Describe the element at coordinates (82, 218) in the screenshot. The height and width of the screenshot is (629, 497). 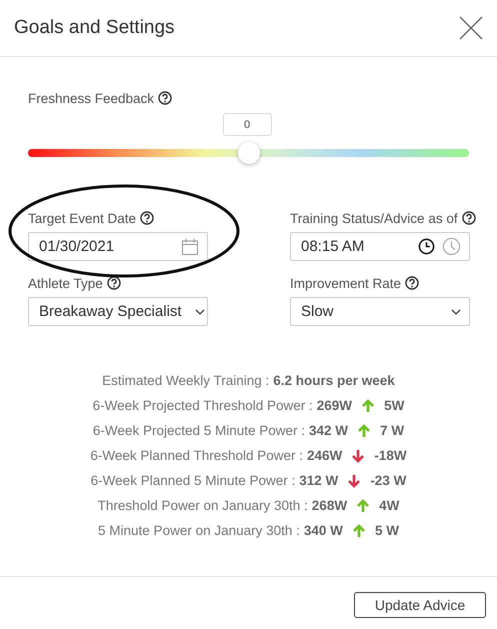
I see `field-label: Target Event Date` at that location.